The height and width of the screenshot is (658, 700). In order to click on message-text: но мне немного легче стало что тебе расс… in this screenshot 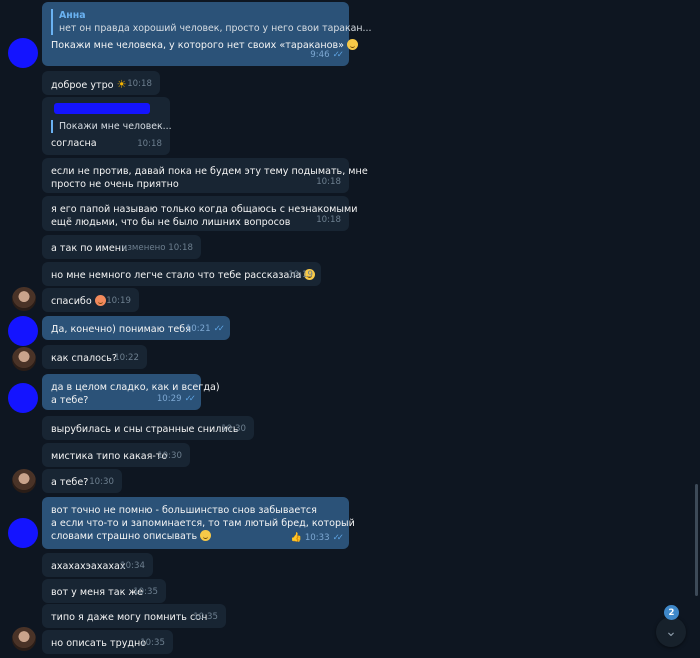, I will do `click(183, 275)`.